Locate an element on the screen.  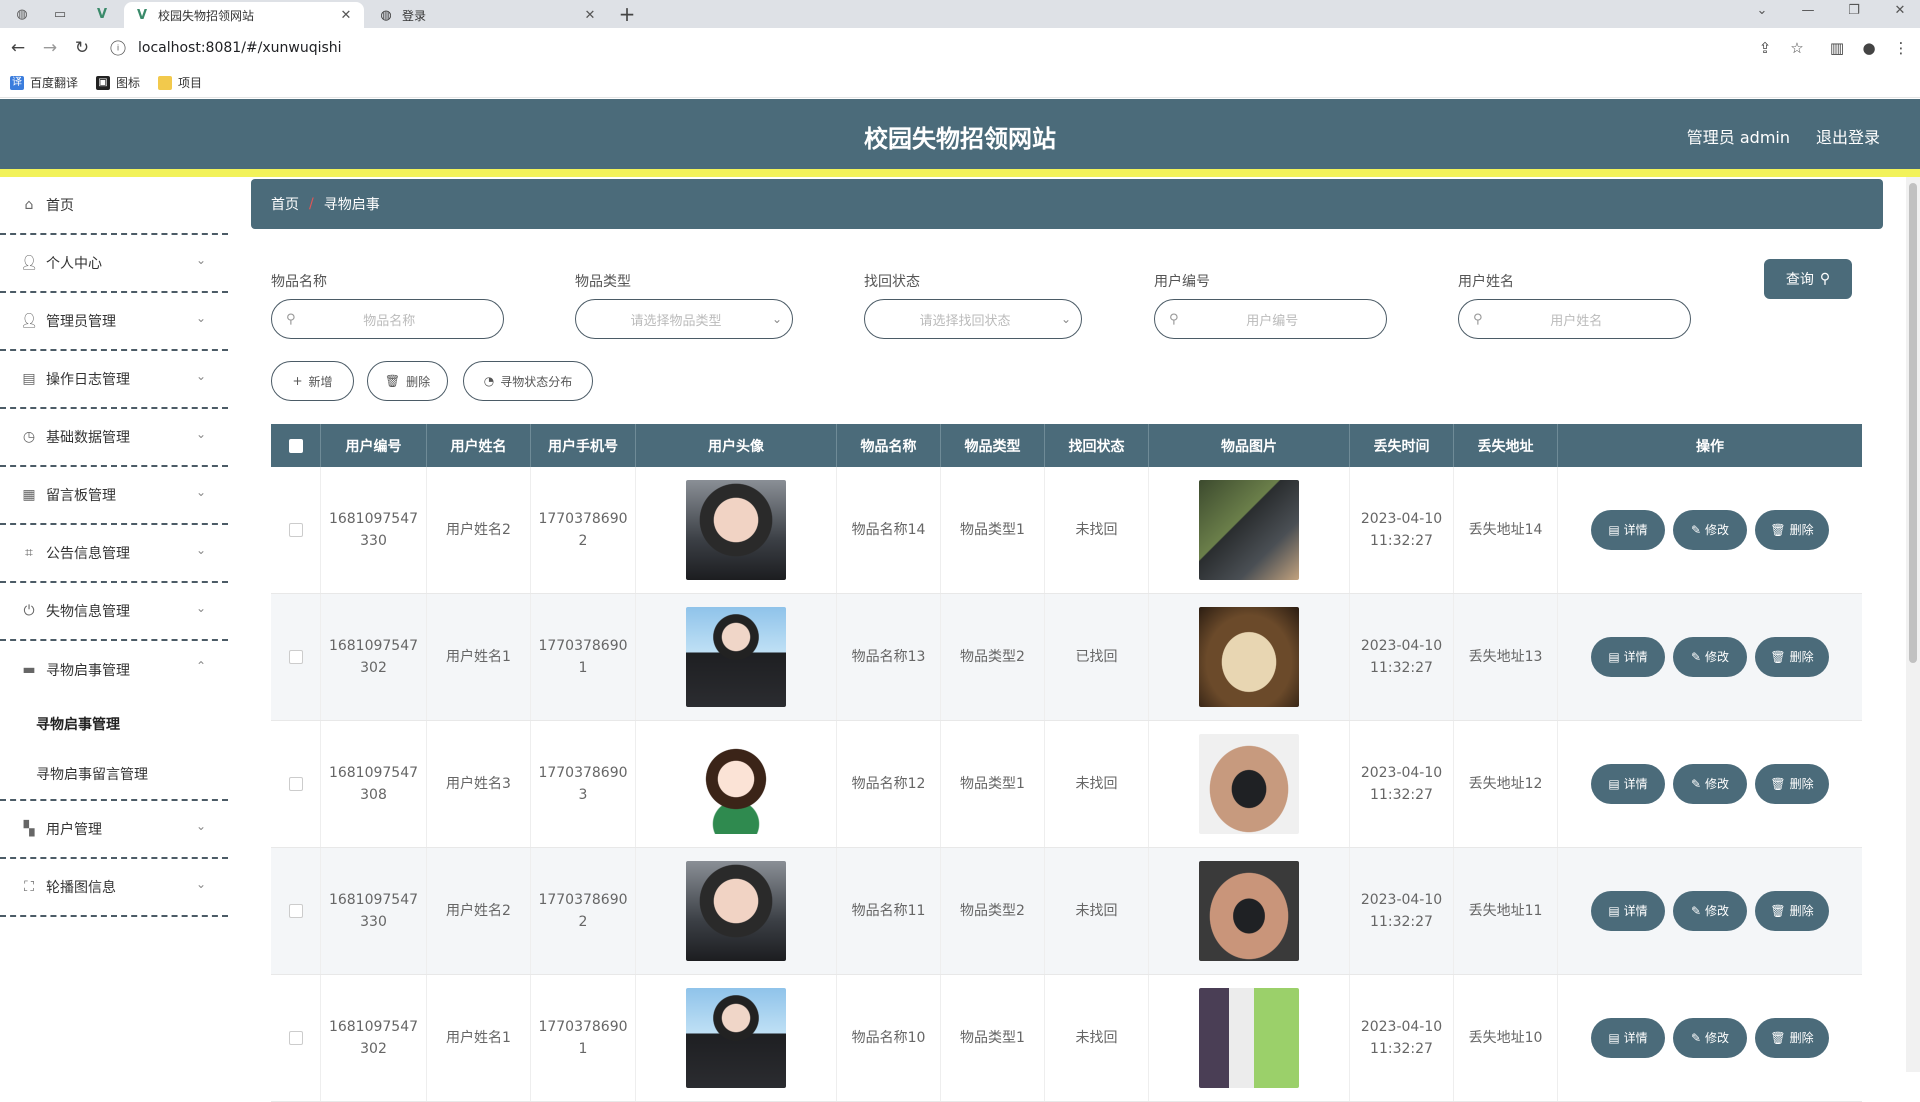
column-header: 丢失地址 is located at coordinates (1506, 445).